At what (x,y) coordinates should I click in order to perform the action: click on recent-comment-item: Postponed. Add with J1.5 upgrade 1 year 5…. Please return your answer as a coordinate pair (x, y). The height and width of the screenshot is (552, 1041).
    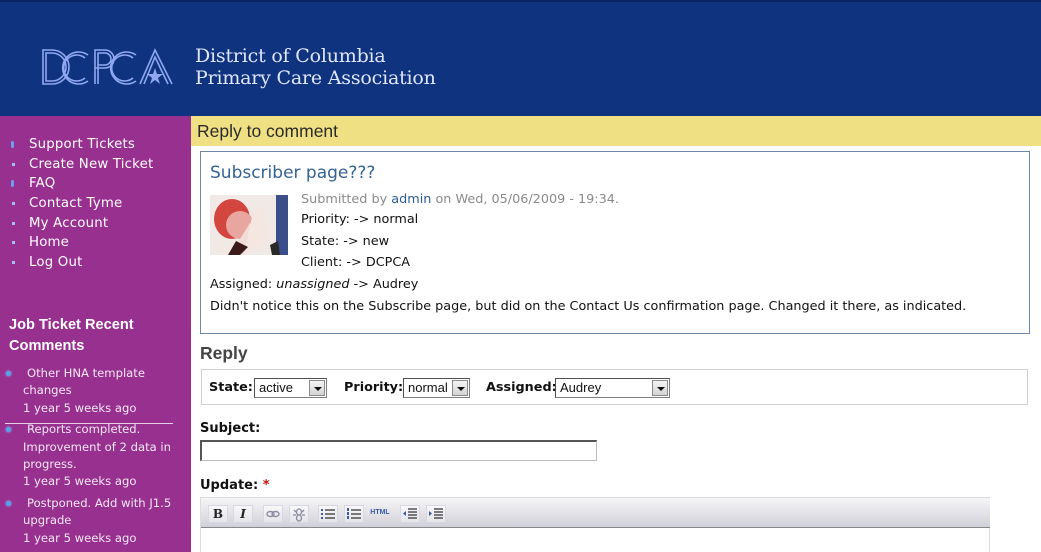
    Looking at the image, I should click on (95, 521).